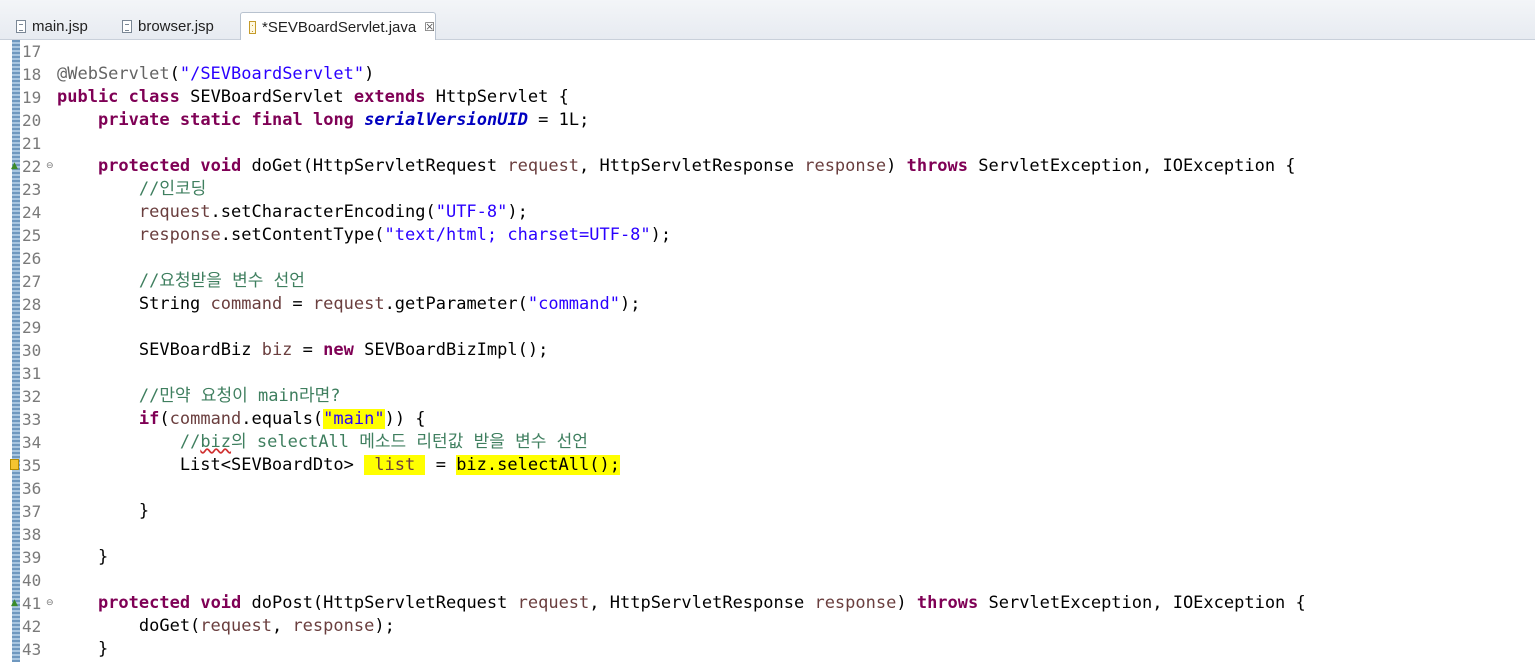 This screenshot has width=1535, height=662. I want to click on line-number: 40, so click(32, 580).